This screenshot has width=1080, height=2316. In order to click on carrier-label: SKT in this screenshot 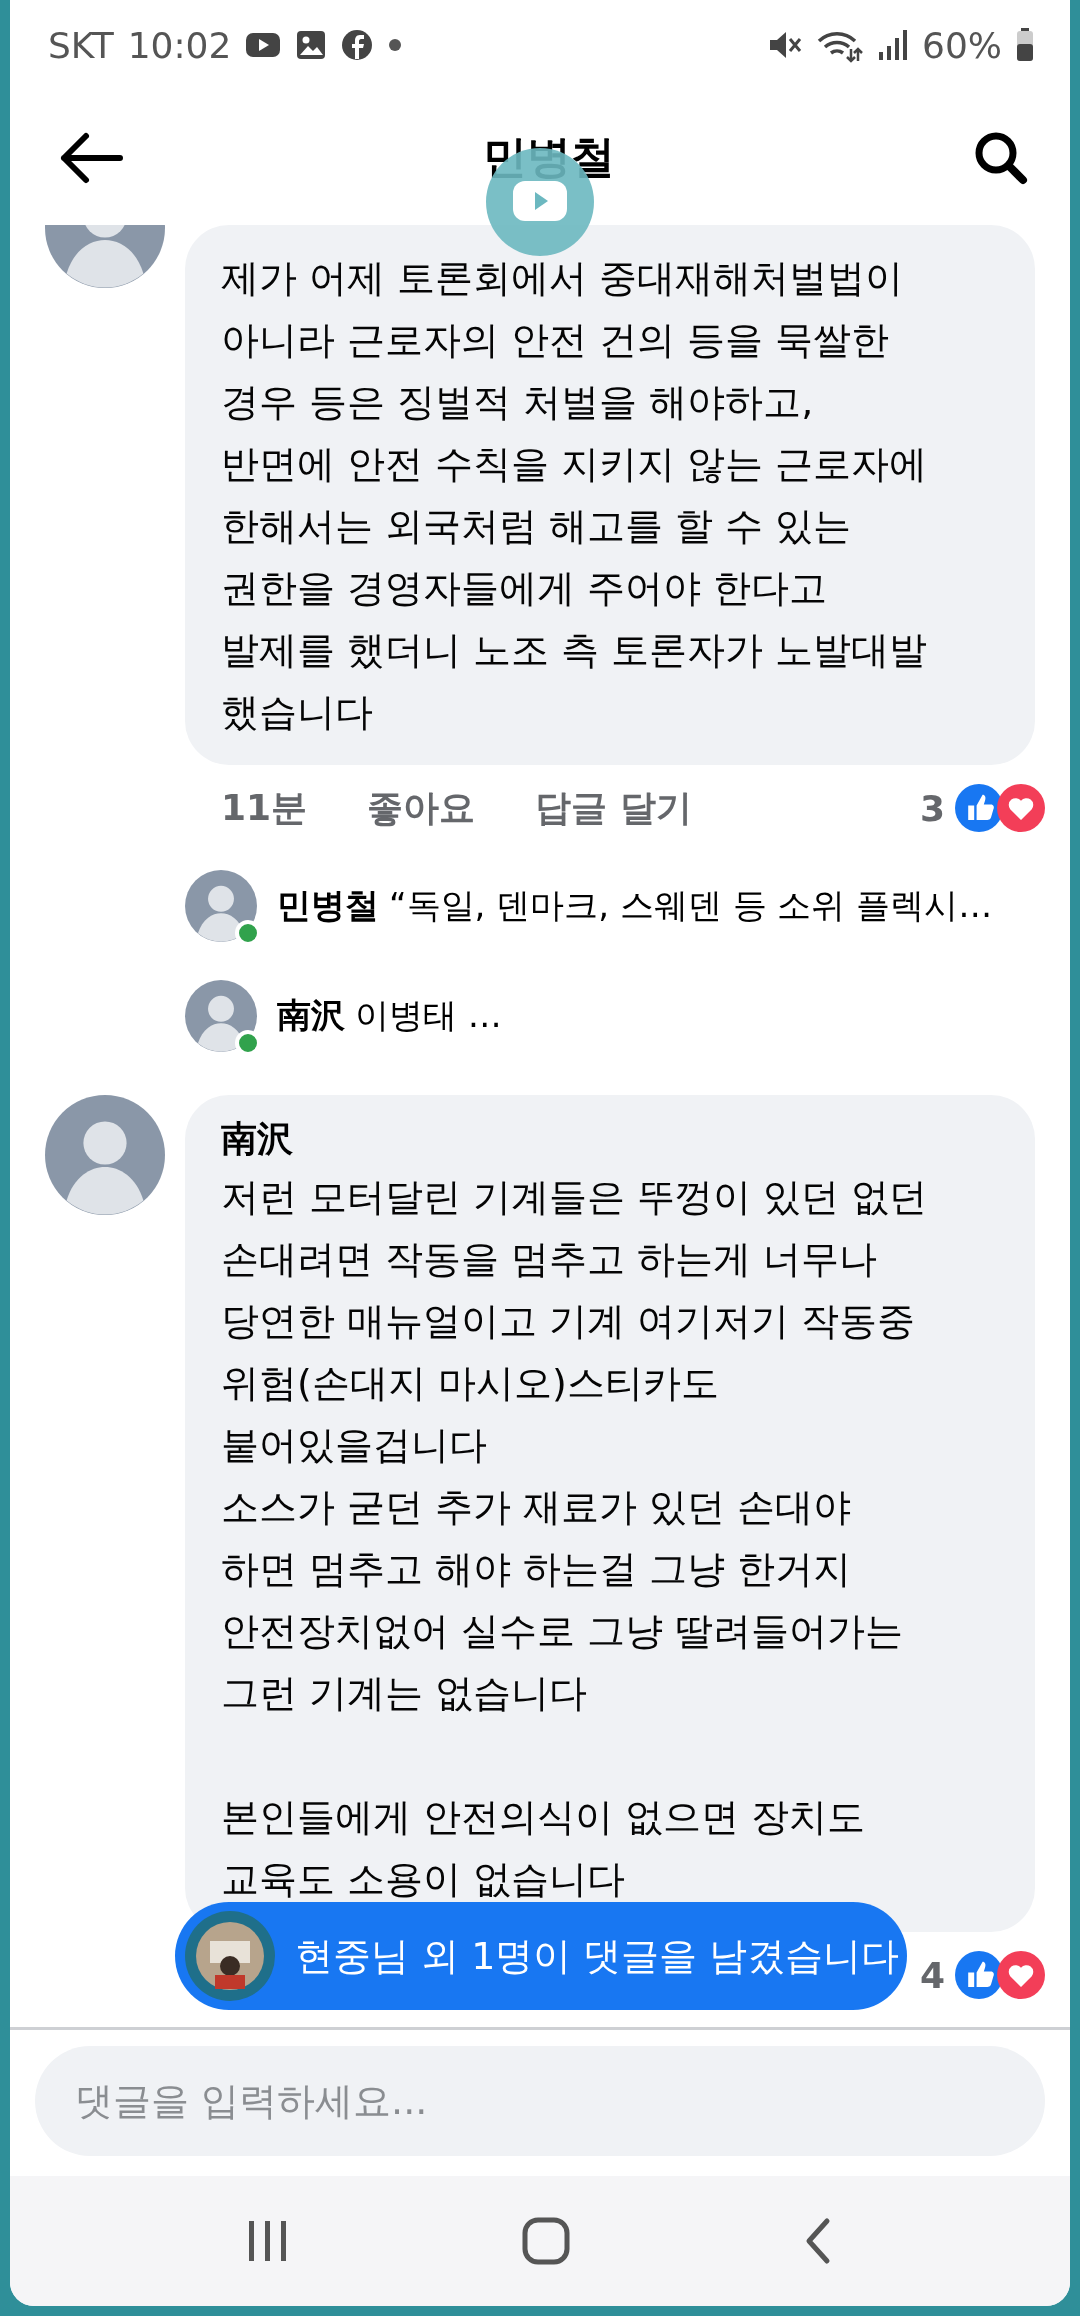, I will do `click(81, 45)`.